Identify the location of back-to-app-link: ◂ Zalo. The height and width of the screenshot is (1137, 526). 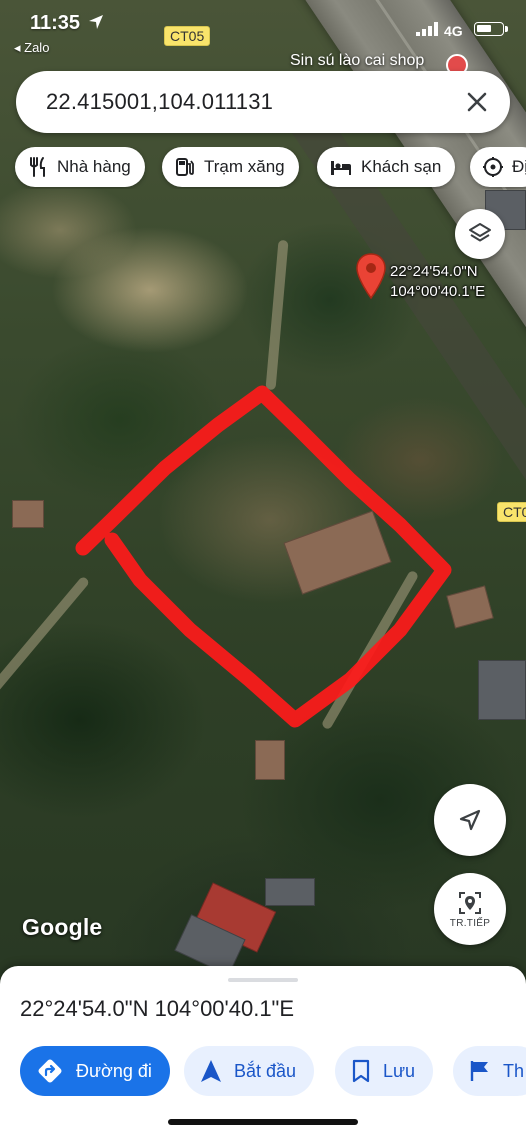
(31, 48).